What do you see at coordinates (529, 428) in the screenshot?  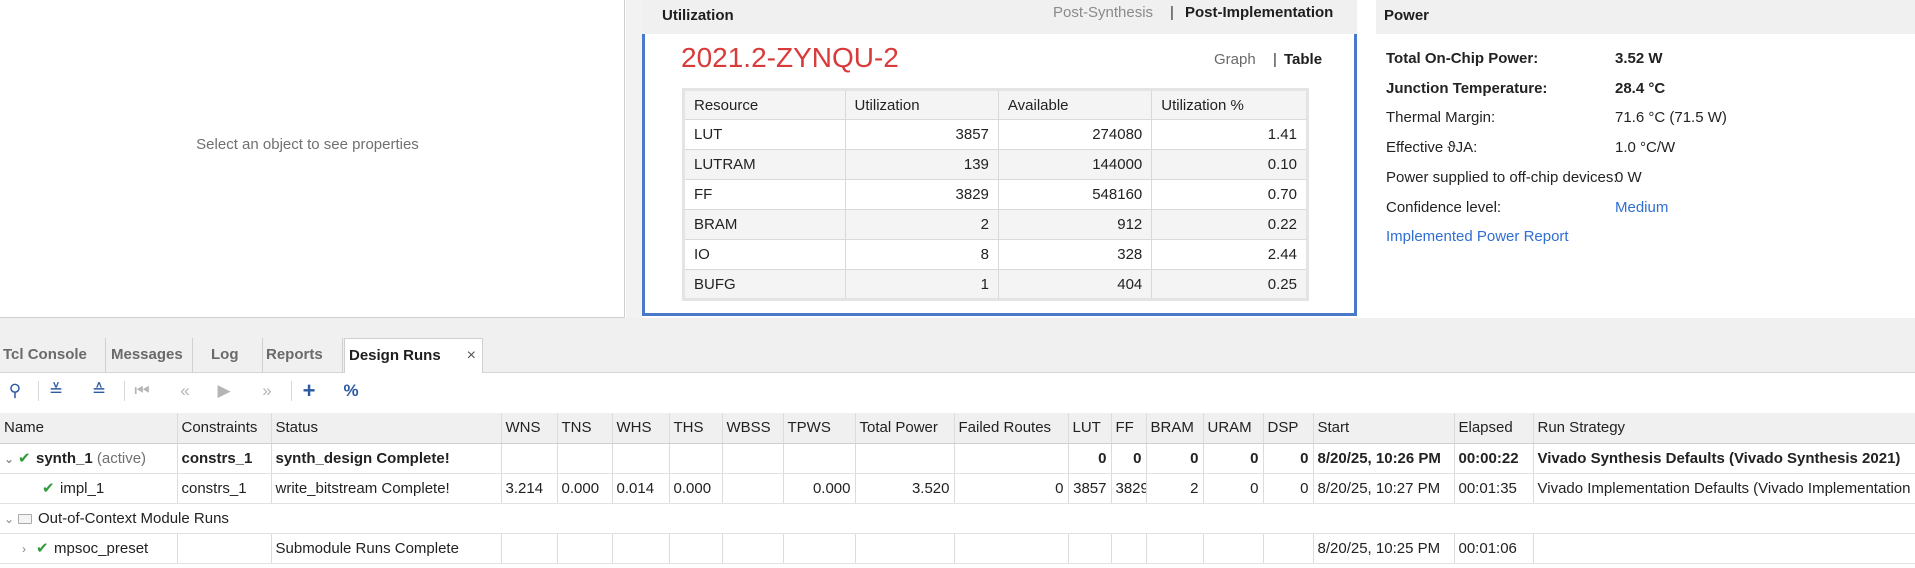 I see `column-header: WNS` at bounding box center [529, 428].